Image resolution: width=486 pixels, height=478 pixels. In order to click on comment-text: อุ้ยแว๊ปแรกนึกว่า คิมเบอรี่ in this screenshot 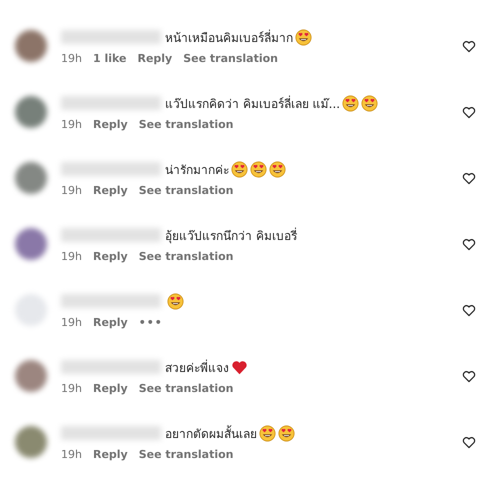, I will do `click(231, 235)`.